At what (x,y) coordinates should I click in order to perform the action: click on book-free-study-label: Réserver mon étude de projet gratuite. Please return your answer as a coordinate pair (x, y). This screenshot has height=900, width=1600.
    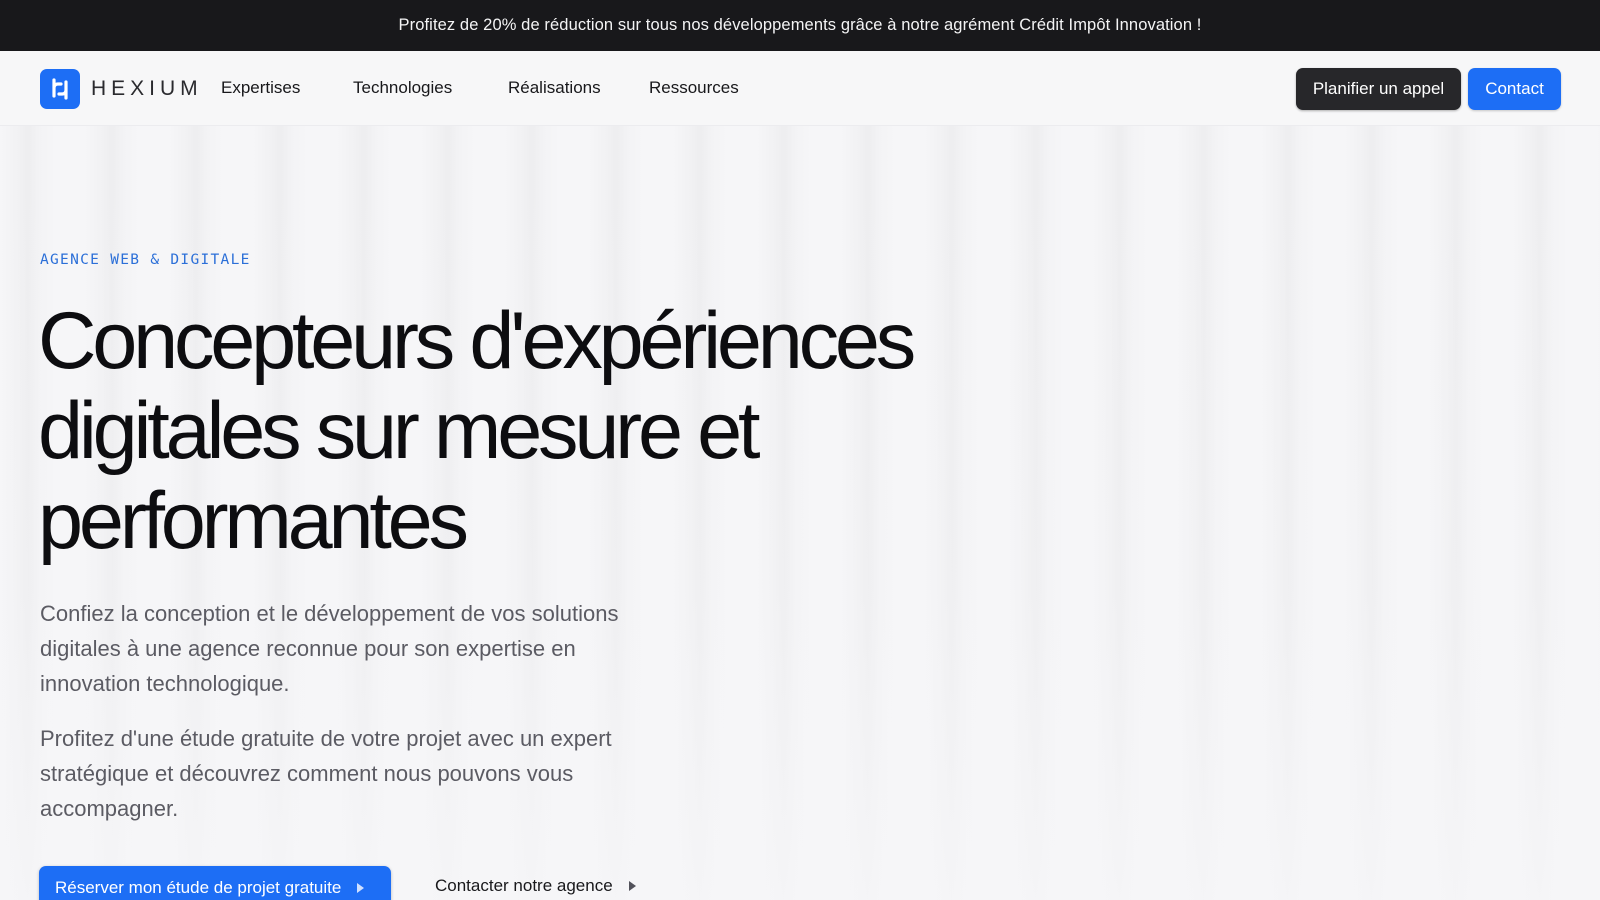
    Looking at the image, I should click on (198, 887).